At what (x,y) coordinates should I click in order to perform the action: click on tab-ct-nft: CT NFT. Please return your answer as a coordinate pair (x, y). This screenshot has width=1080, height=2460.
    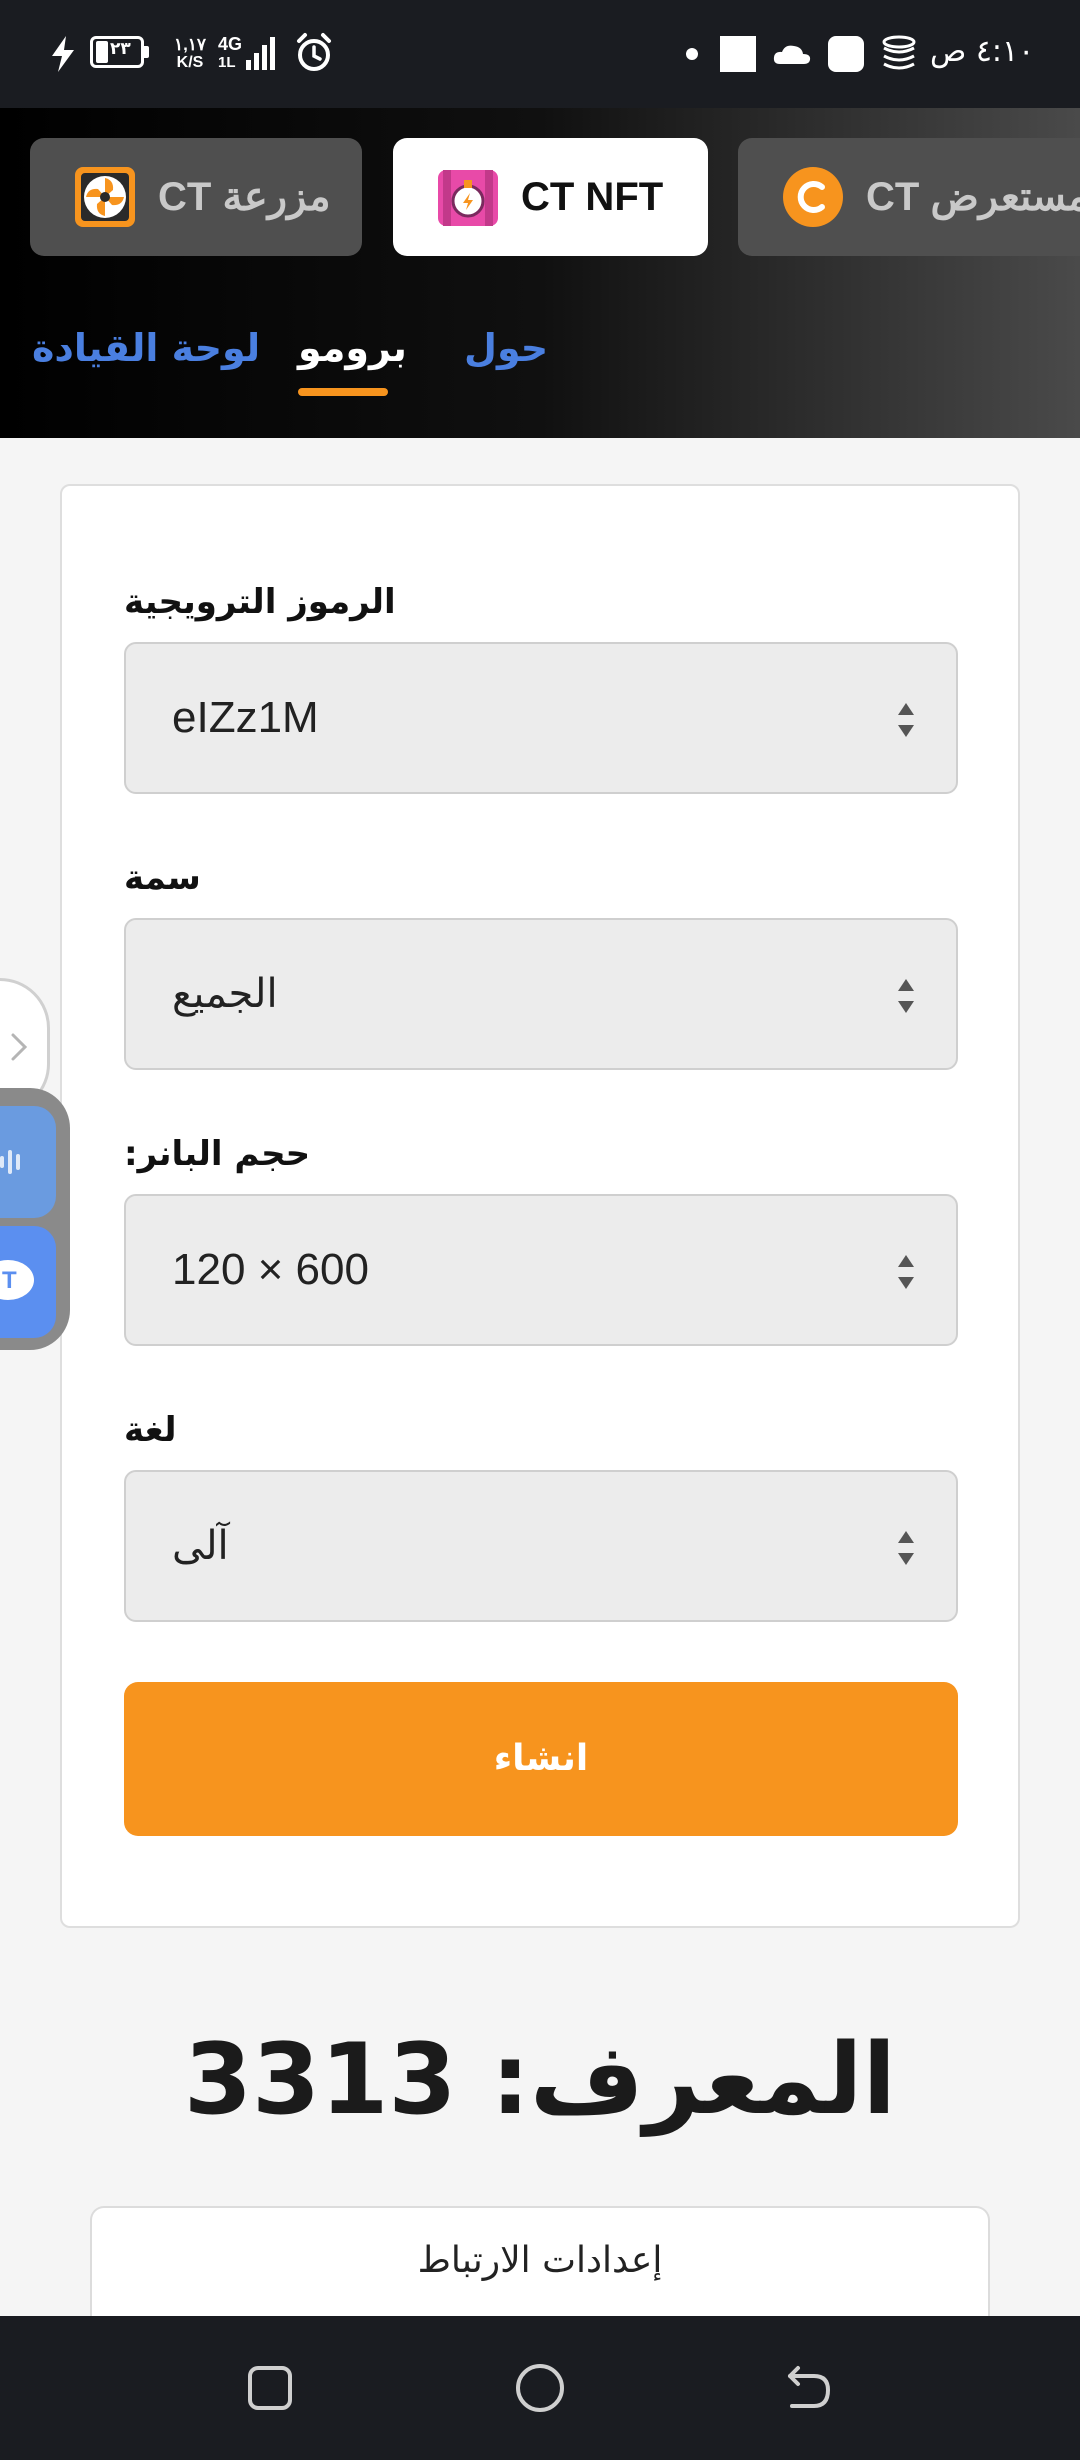
    Looking at the image, I should click on (550, 197).